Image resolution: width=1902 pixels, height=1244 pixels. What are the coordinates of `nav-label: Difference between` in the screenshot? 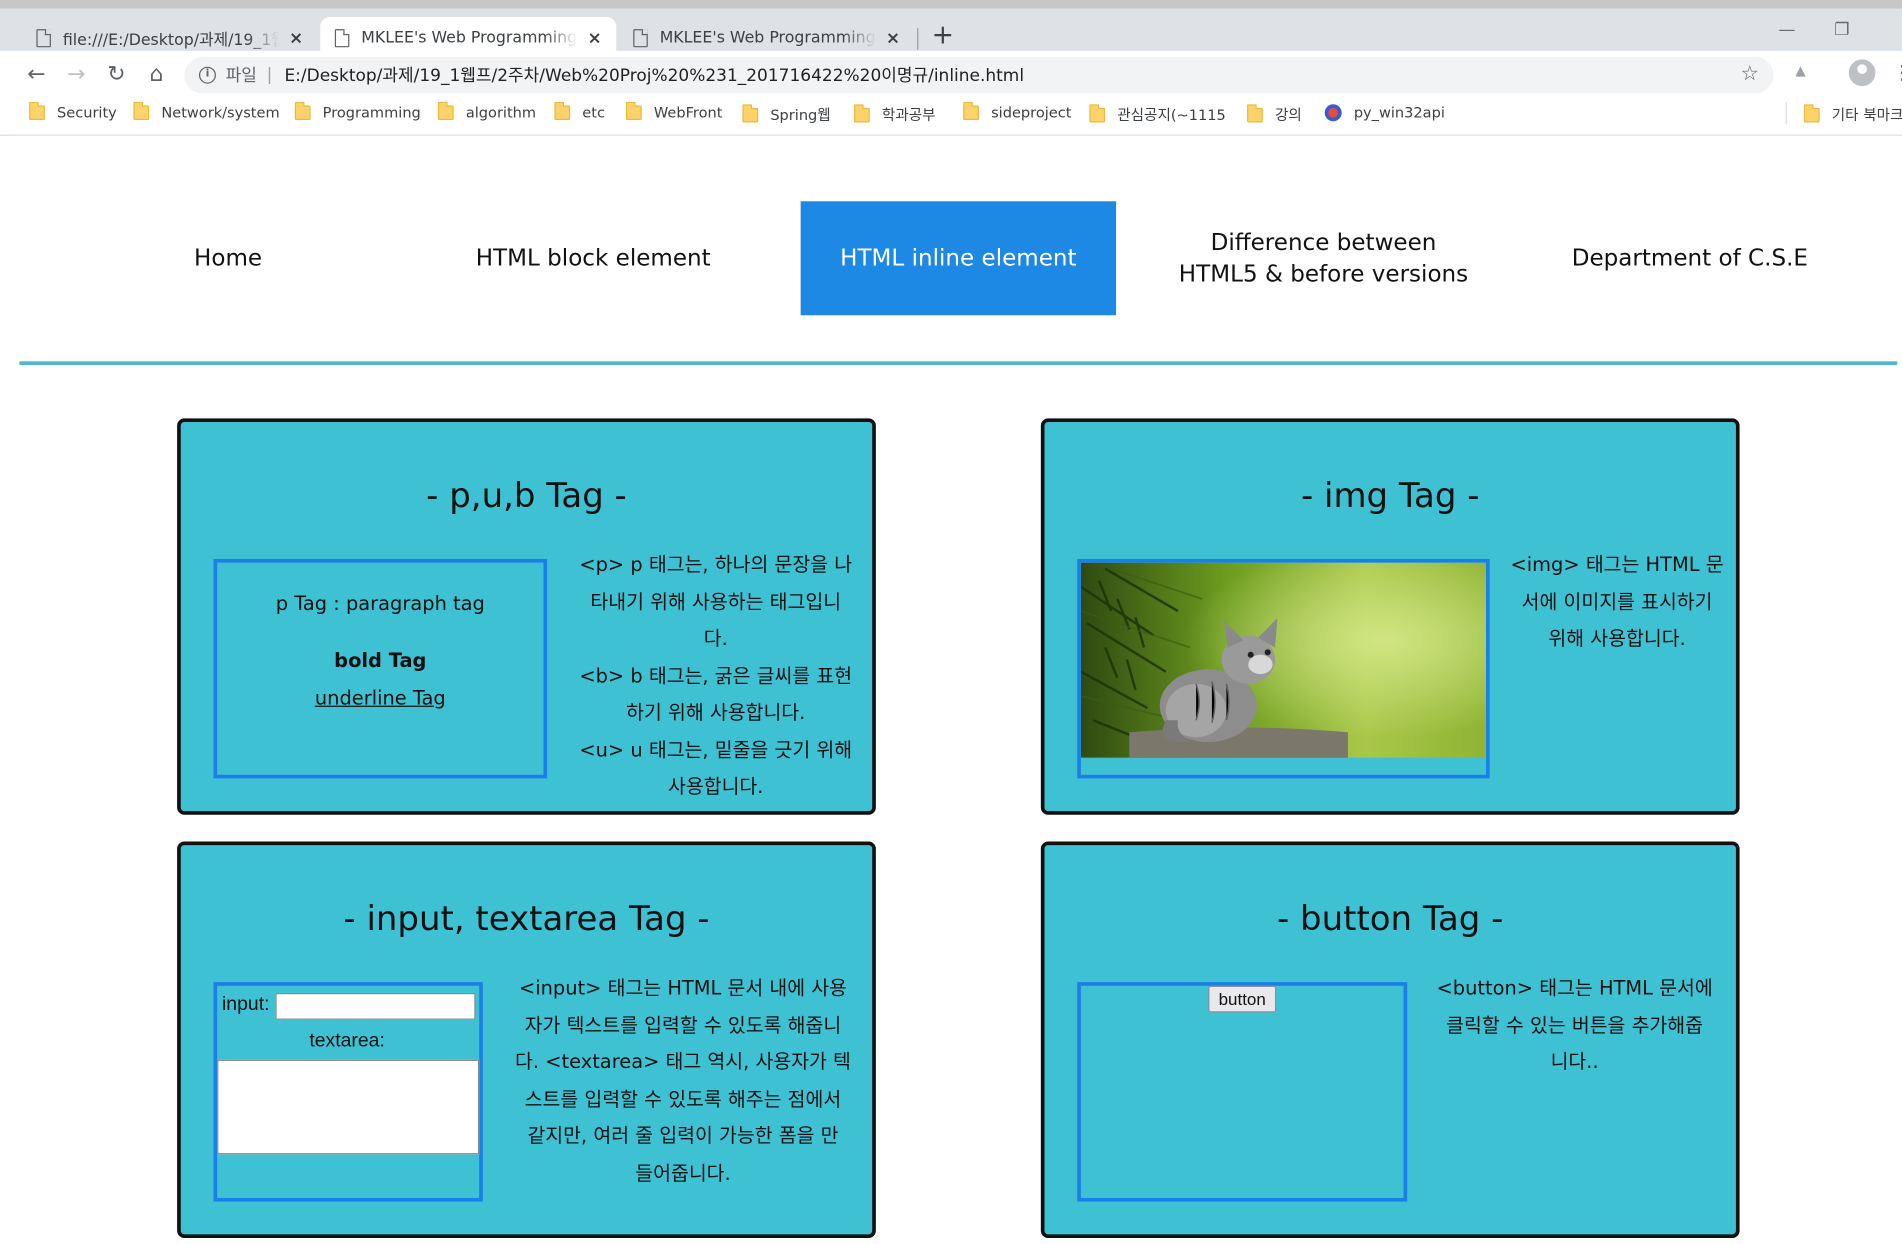 It's located at (1323, 242).